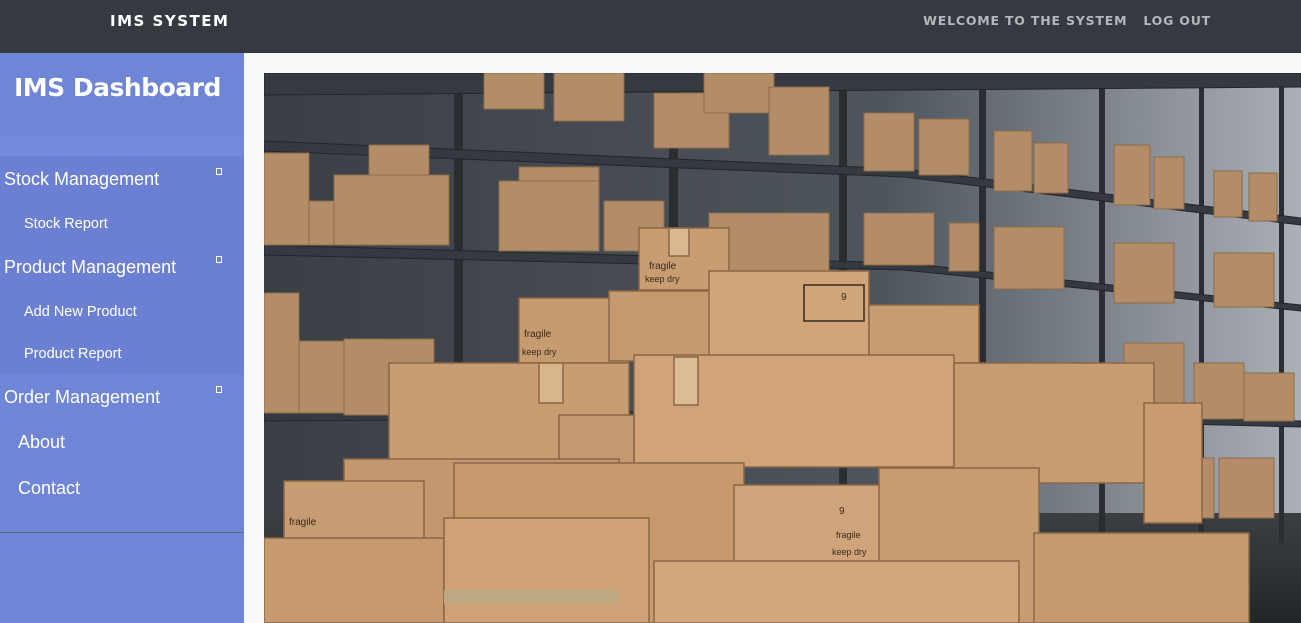  What do you see at coordinates (80, 312) in the screenshot?
I see `menu-add-new-product-label: Add New Product` at bounding box center [80, 312].